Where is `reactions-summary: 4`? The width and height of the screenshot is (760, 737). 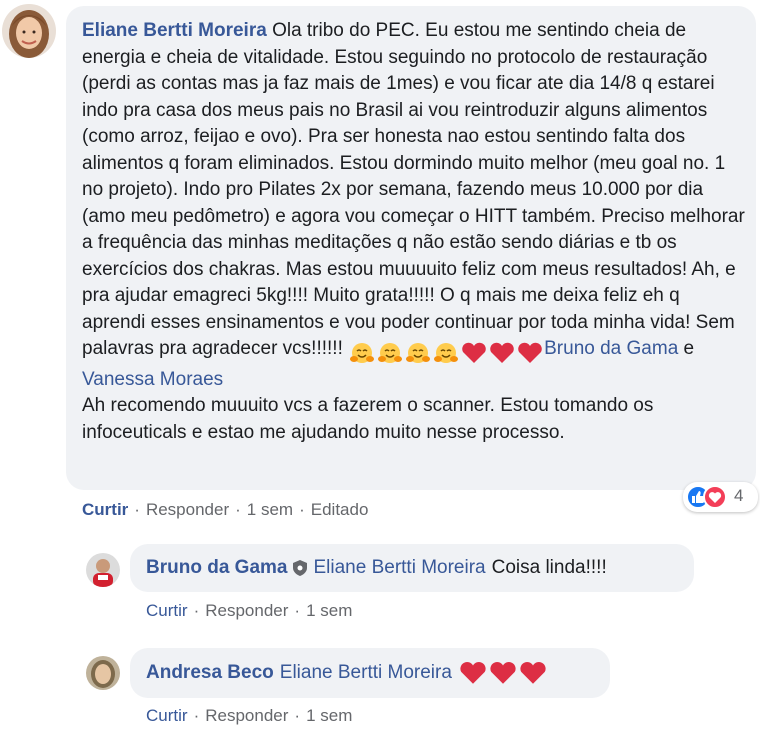
reactions-summary: 4 is located at coordinates (720, 497).